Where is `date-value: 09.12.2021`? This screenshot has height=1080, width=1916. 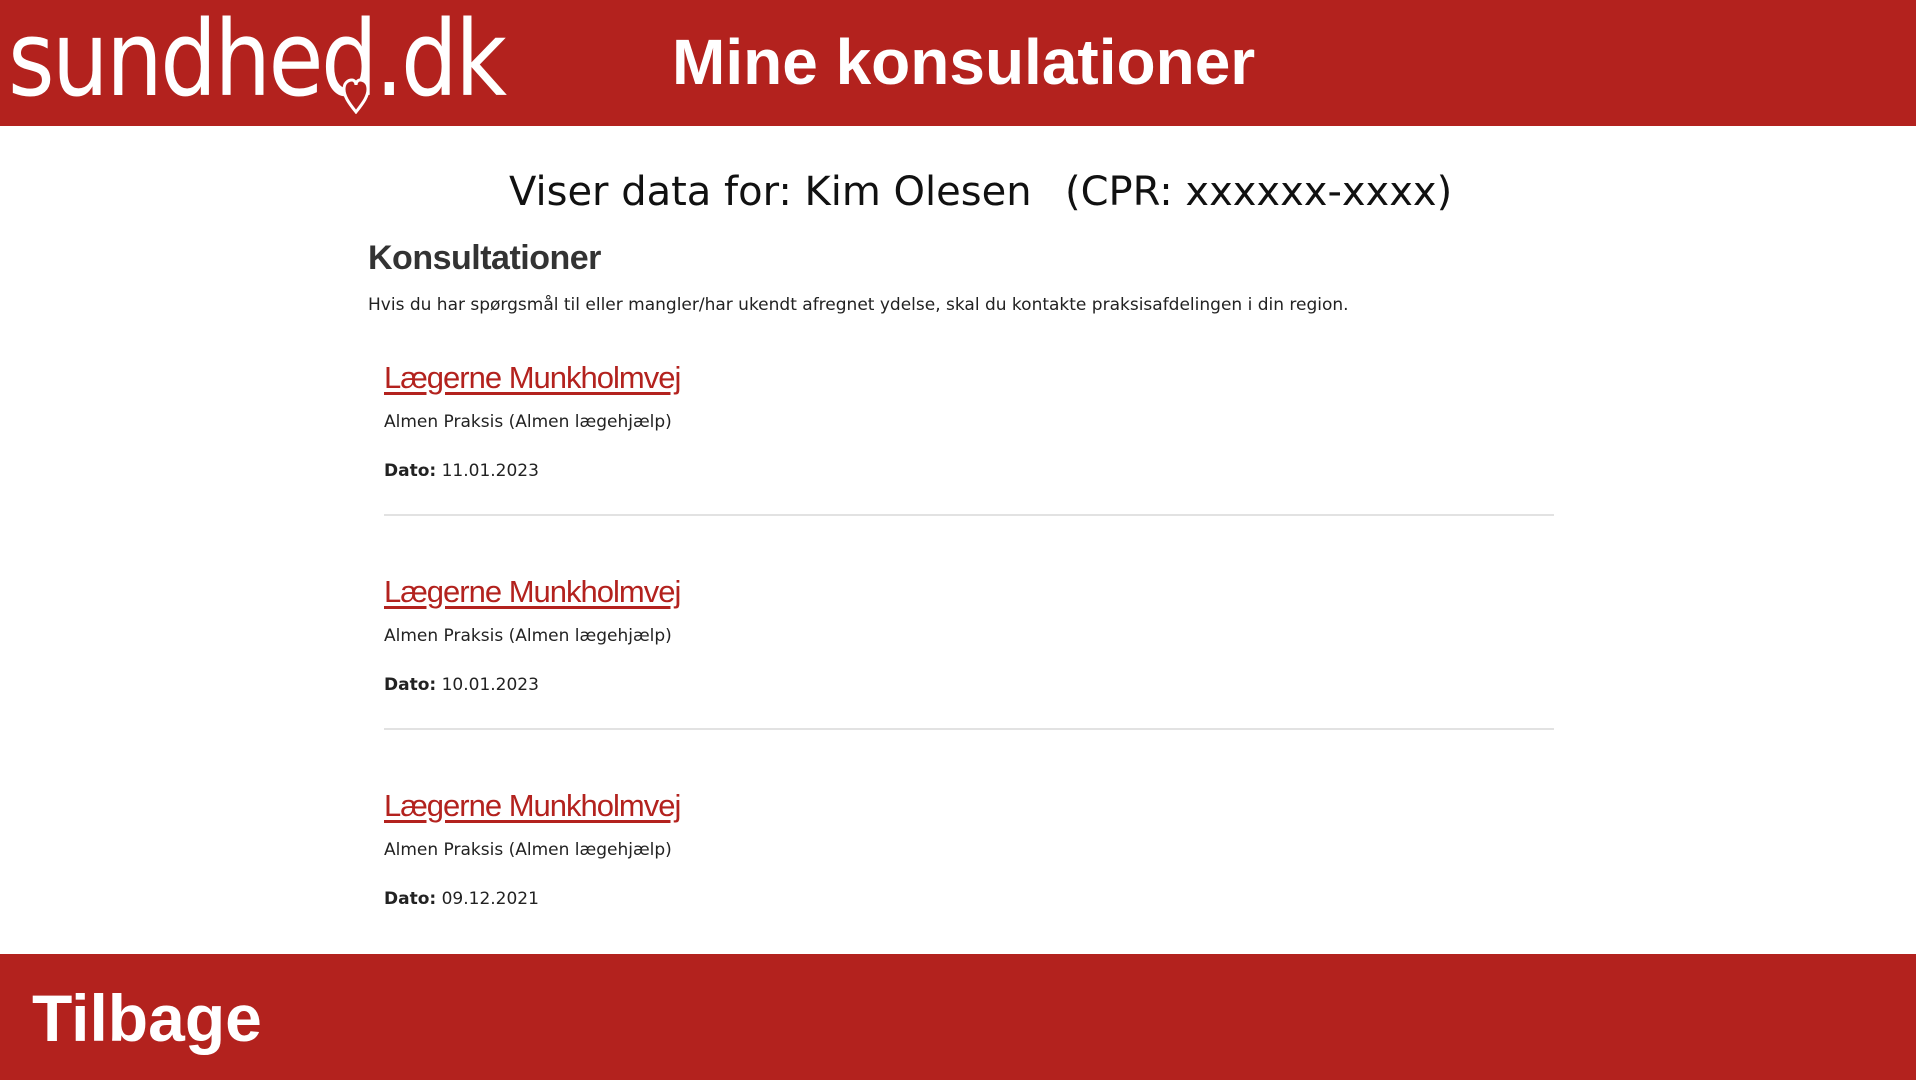 date-value: 09.12.2021 is located at coordinates (490, 899).